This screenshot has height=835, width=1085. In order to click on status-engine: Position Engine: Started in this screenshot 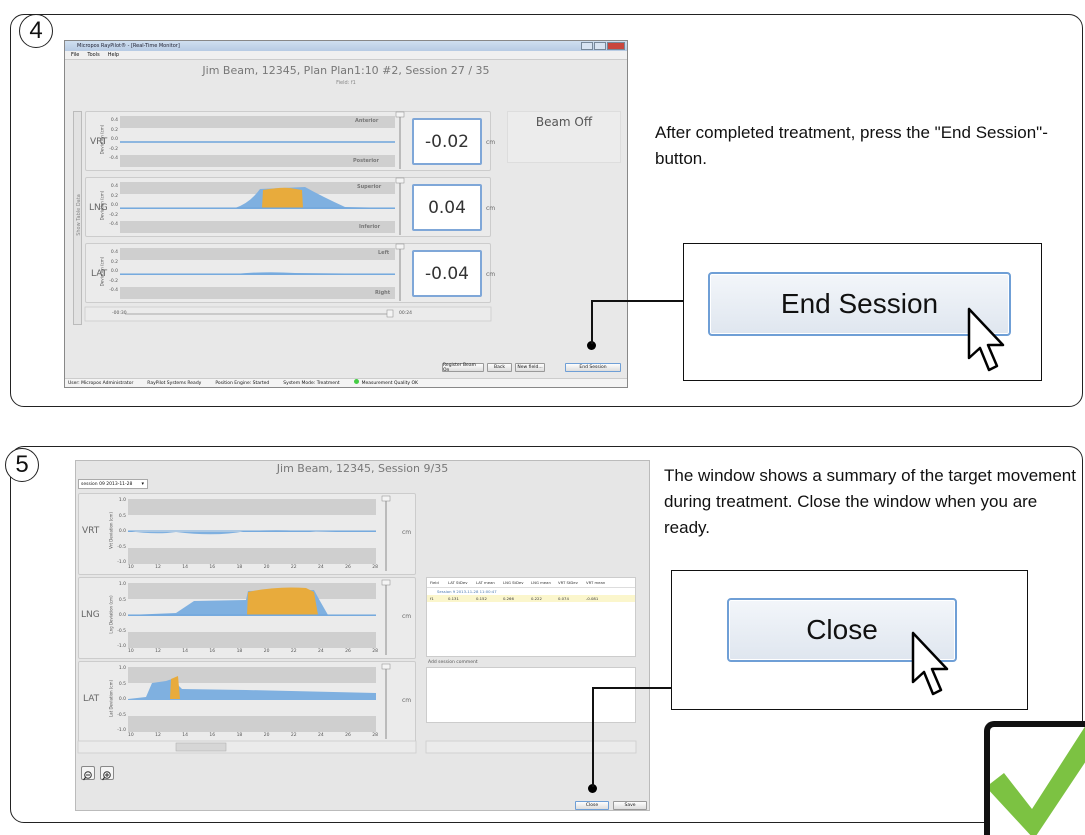, I will do `click(242, 383)`.